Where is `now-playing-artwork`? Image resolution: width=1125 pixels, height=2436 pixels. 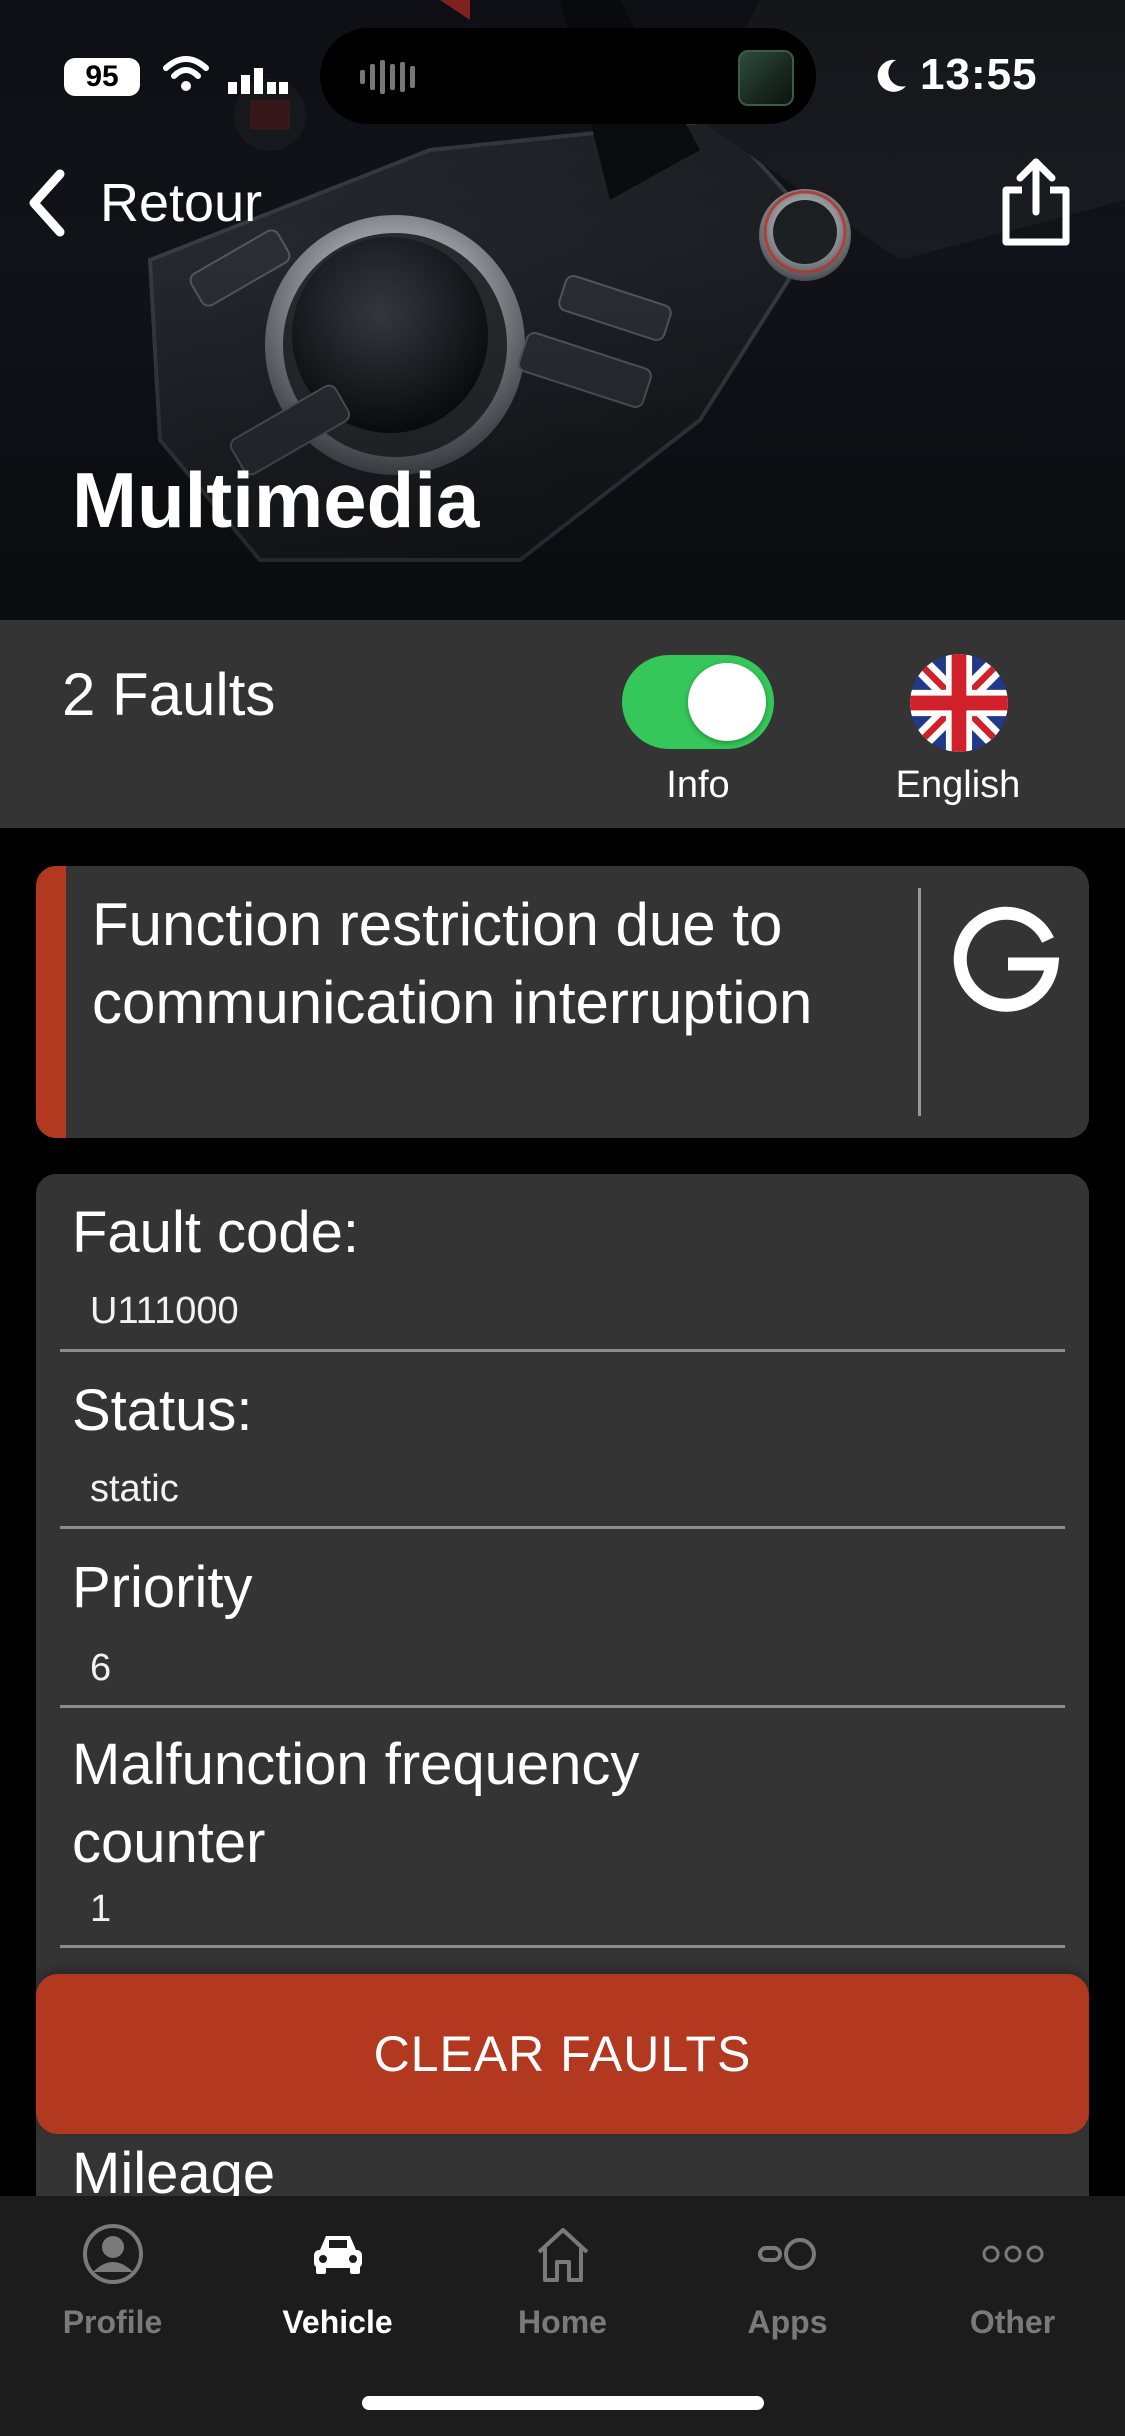 now-playing-artwork is located at coordinates (766, 78).